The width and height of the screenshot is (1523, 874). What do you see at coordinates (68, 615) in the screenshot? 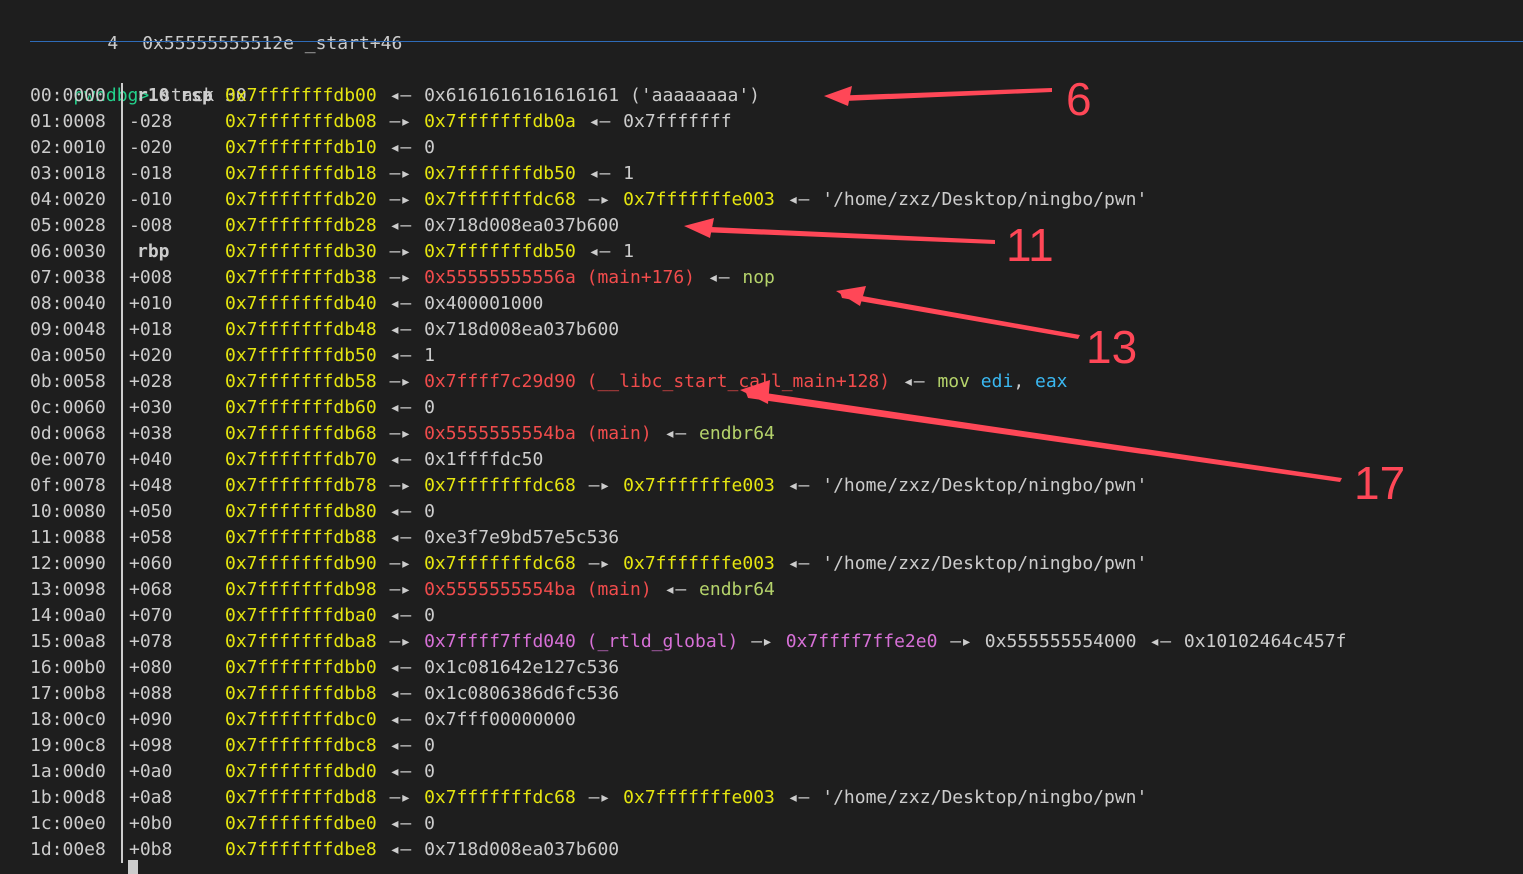
I see `stack-index: 14:00a0` at bounding box center [68, 615].